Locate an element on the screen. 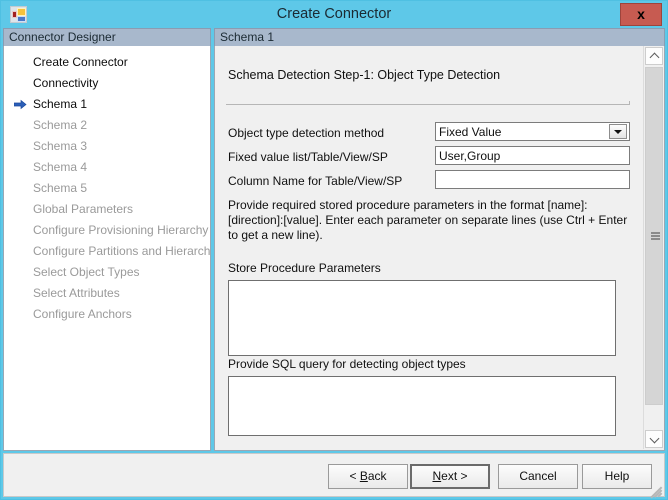 This screenshot has height=500, width=668. sidebar-item-select-object-types: Select Object Types is located at coordinates (107, 272).